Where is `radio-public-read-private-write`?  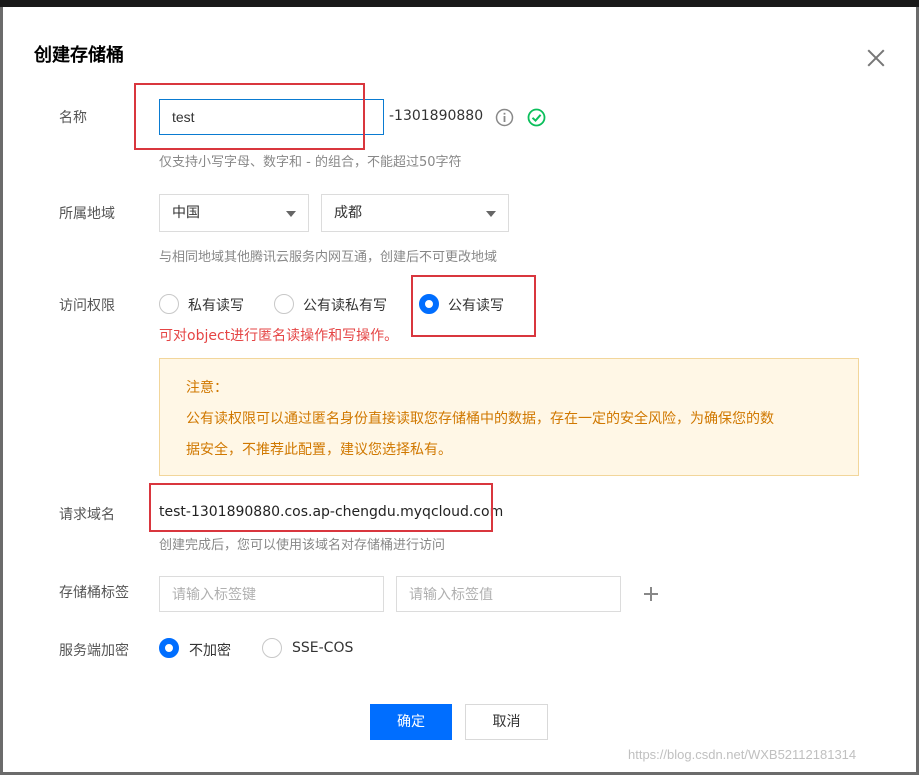 radio-public-read-private-write is located at coordinates (284, 304).